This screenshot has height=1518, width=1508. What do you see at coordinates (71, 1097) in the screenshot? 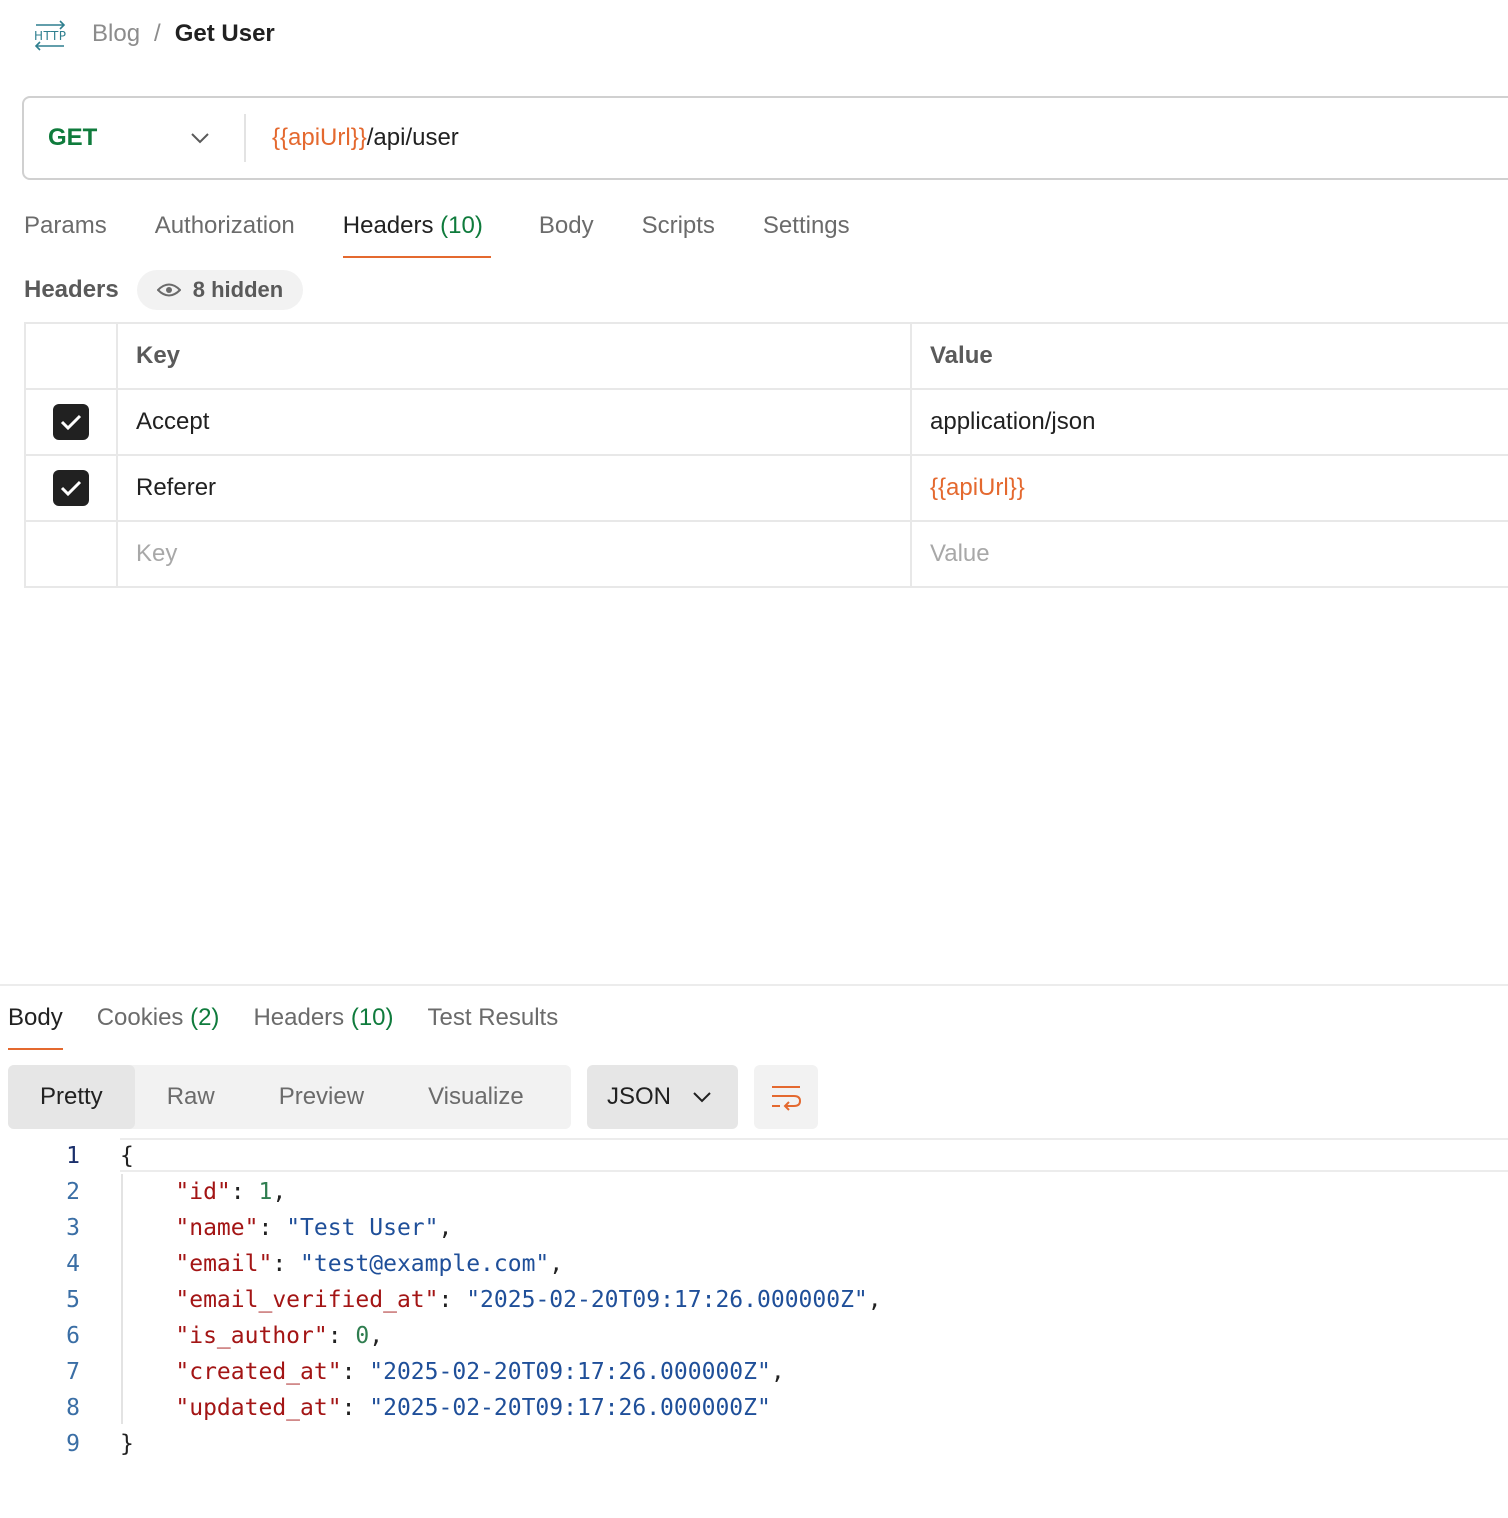
I see `view-mode-pretty: Pretty` at bounding box center [71, 1097].